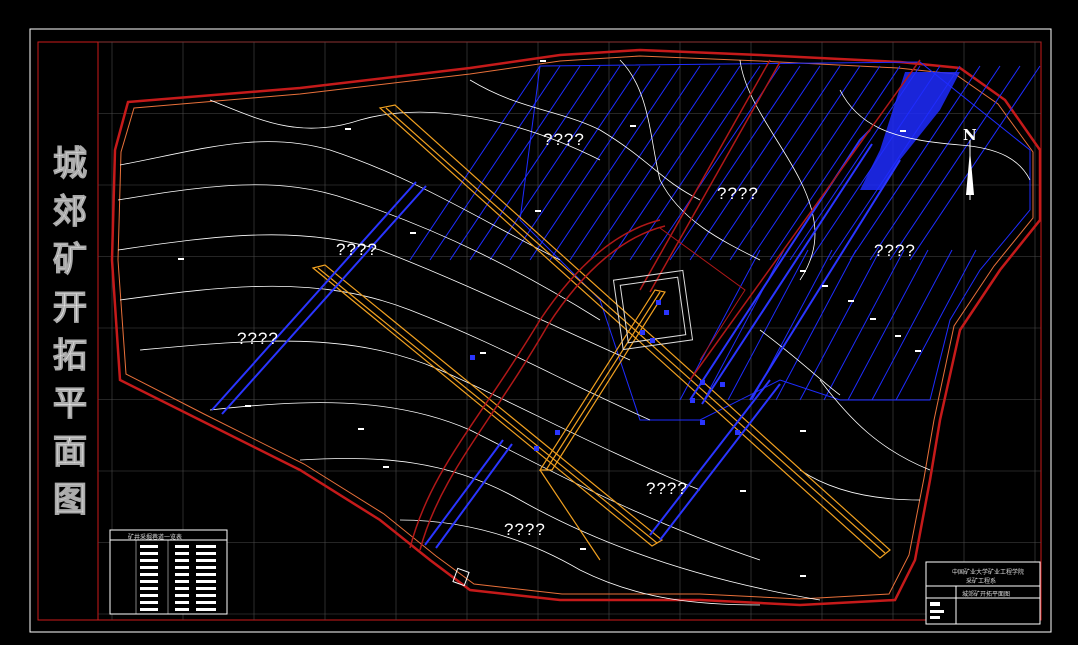 Image resolution: width=1078 pixels, height=645 pixels. What do you see at coordinates (986, 595) in the screenshot?
I see `title-block-drawing-name: 城郊矿开拓平面图` at bounding box center [986, 595].